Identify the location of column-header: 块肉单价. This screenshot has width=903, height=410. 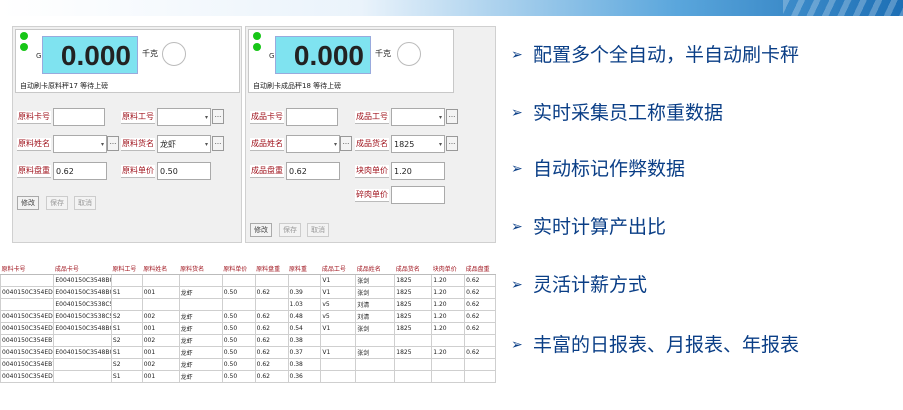
(448, 269).